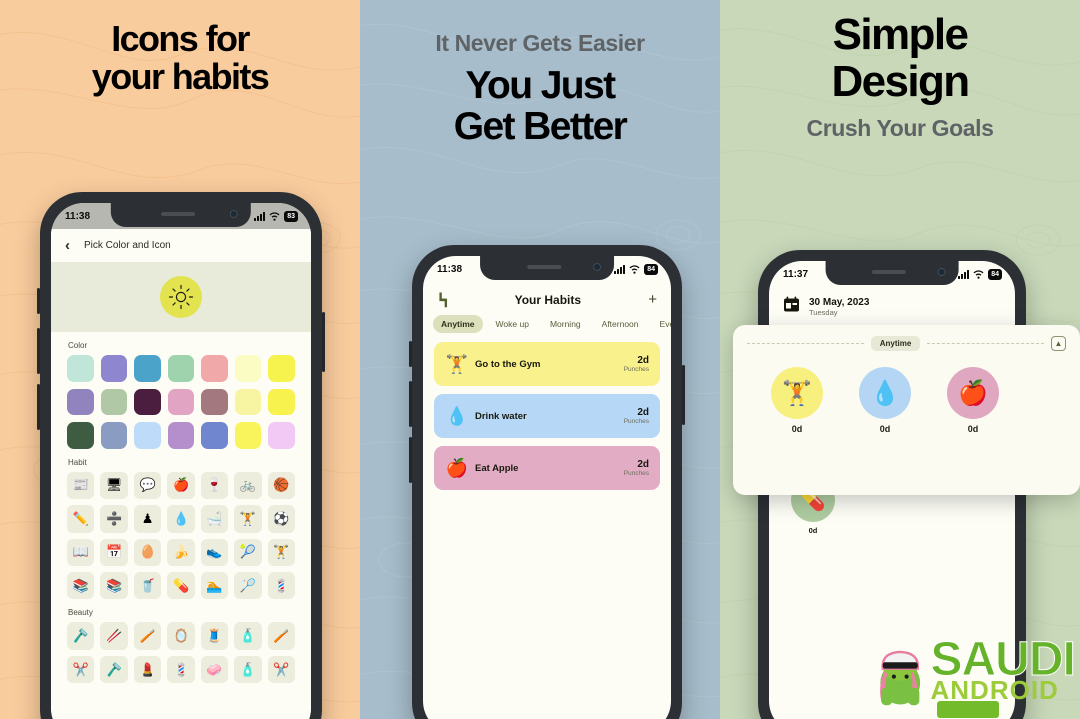 The width and height of the screenshot is (1080, 719). What do you see at coordinates (67, 245) in the screenshot?
I see `chevron-left-icon: ‹` at bounding box center [67, 245].